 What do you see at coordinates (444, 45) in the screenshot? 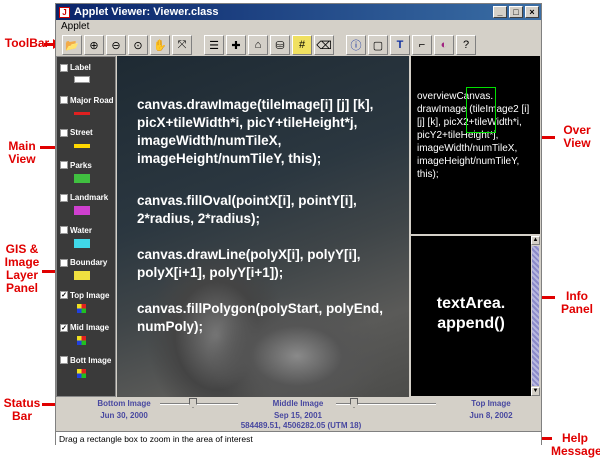
I see `clip-icon: ◐` at bounding box center [444, 45].